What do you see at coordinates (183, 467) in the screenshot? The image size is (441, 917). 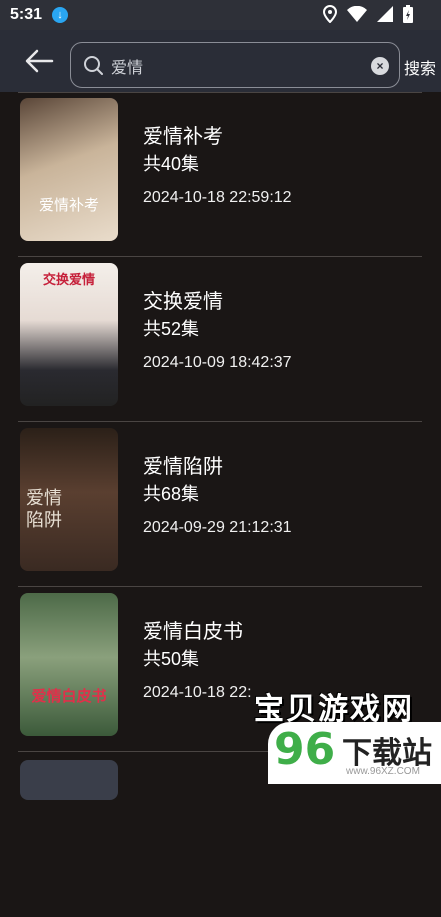 I see `result-title: 爱情陷阱` at bounding box center [183, 467].